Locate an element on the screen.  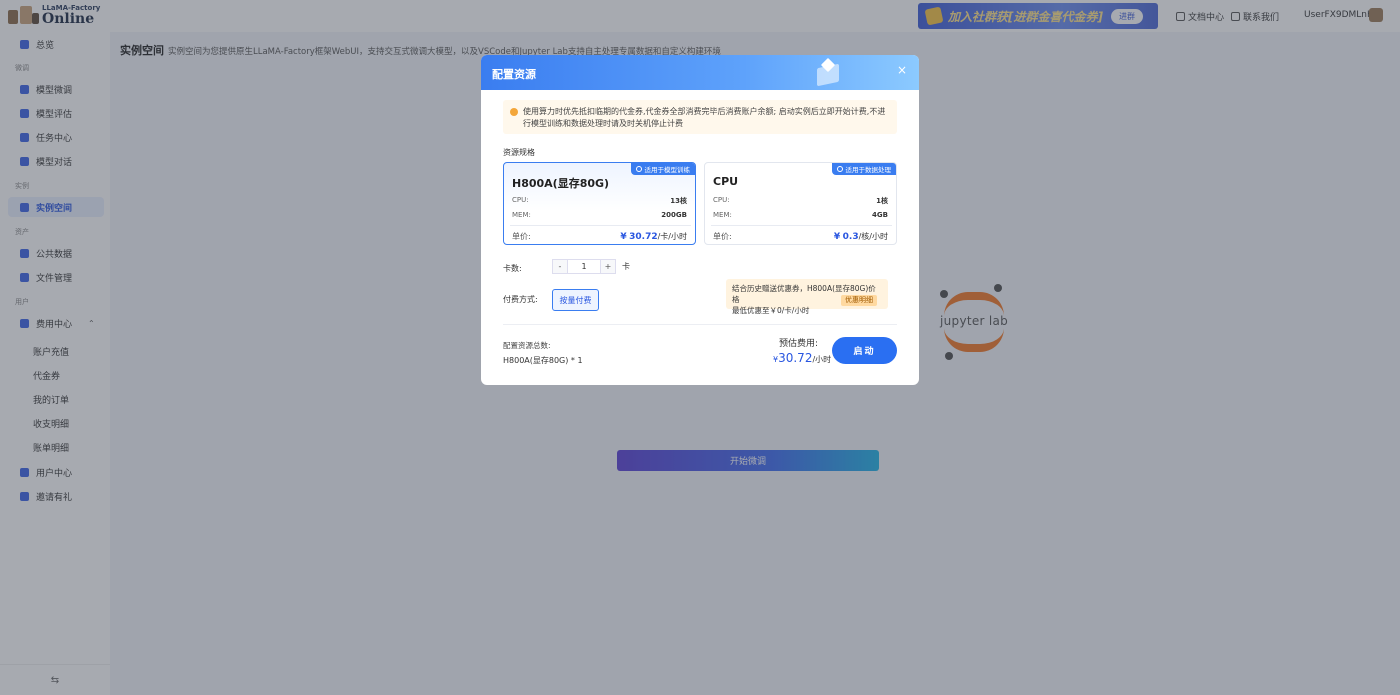
cpu-value: 1核 is located at coordinates (882, 201).